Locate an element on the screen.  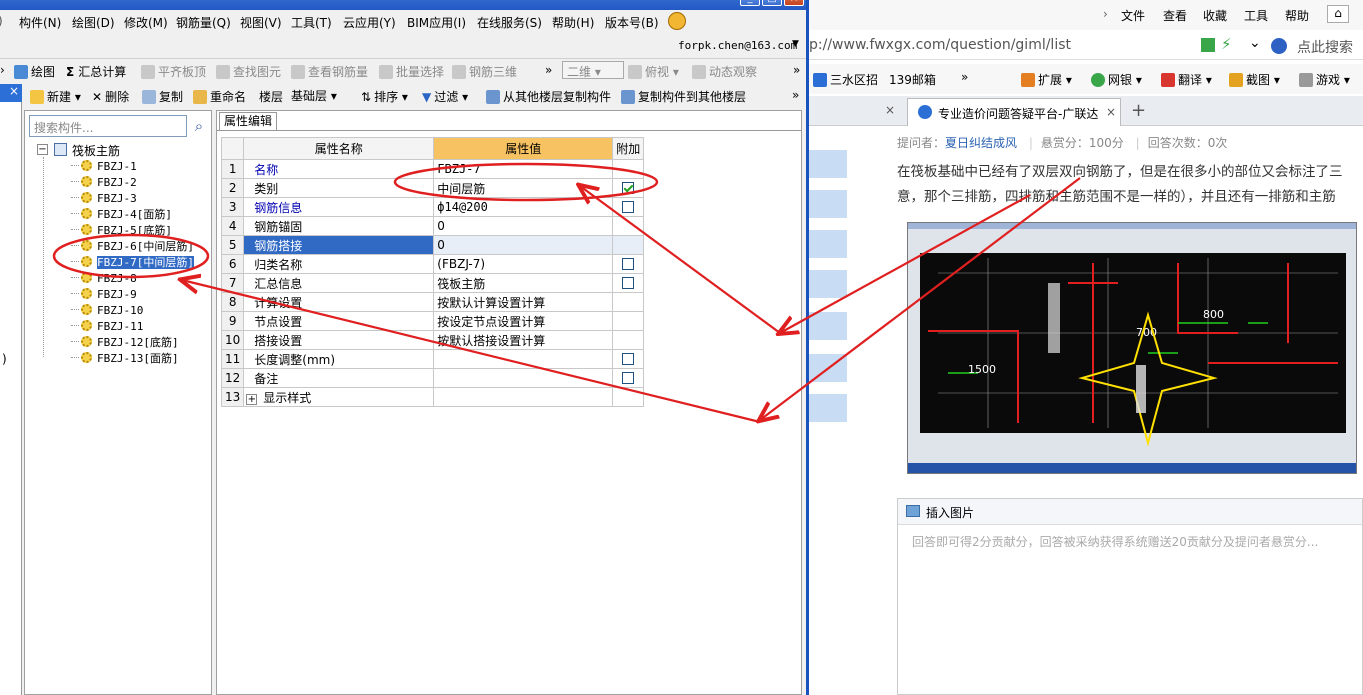
property-value: 中间层筋 is located at coordinates (523, 188).